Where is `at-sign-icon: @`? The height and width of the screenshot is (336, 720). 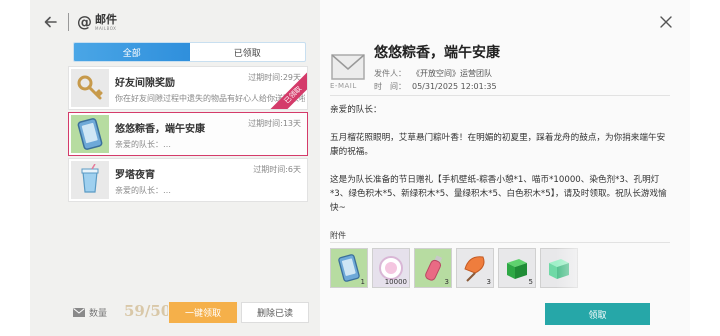 at-sign-icon: @ is located at coordinates (84, 22).